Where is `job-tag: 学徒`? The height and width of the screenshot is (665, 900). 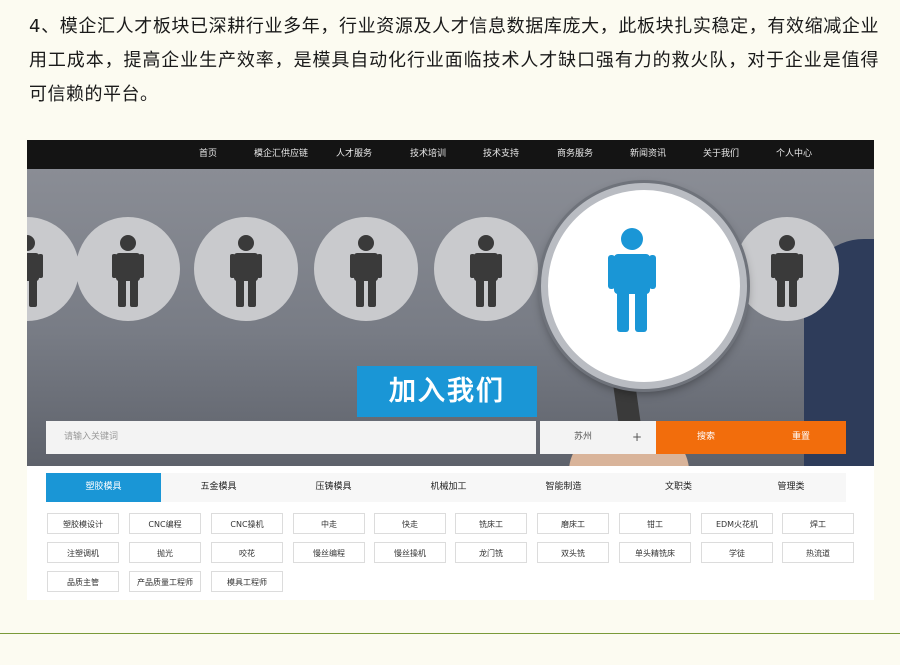 job-tag: 学徒 is located at coordinates (737, 552).